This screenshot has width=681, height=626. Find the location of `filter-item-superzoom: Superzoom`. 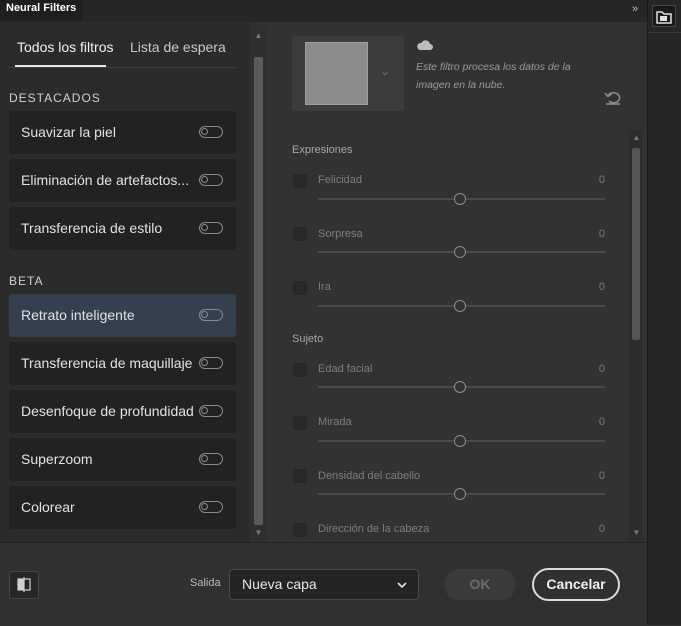

filter-item-superzoom: Superzoom is located at coordinates (122, 459).